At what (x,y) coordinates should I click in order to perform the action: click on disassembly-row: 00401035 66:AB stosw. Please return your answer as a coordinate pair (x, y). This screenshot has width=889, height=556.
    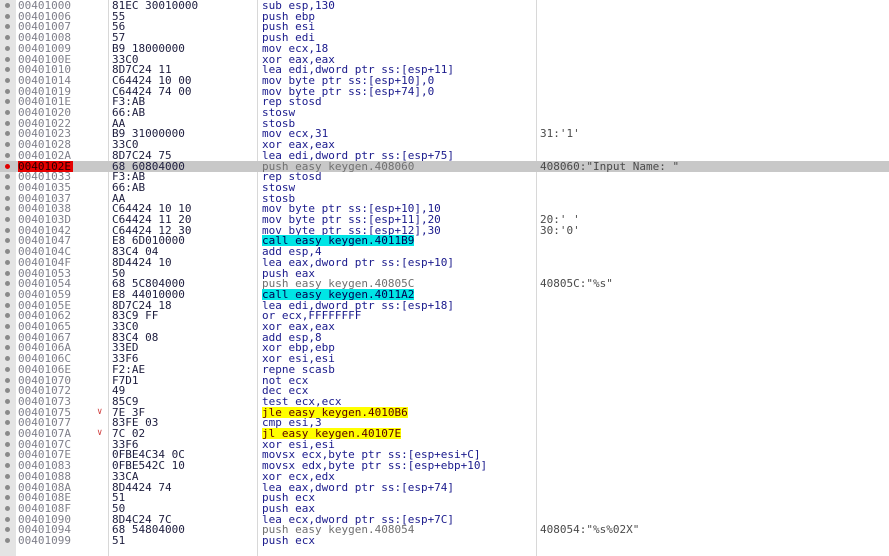
    Looking at the image, I should click on (444, 187).